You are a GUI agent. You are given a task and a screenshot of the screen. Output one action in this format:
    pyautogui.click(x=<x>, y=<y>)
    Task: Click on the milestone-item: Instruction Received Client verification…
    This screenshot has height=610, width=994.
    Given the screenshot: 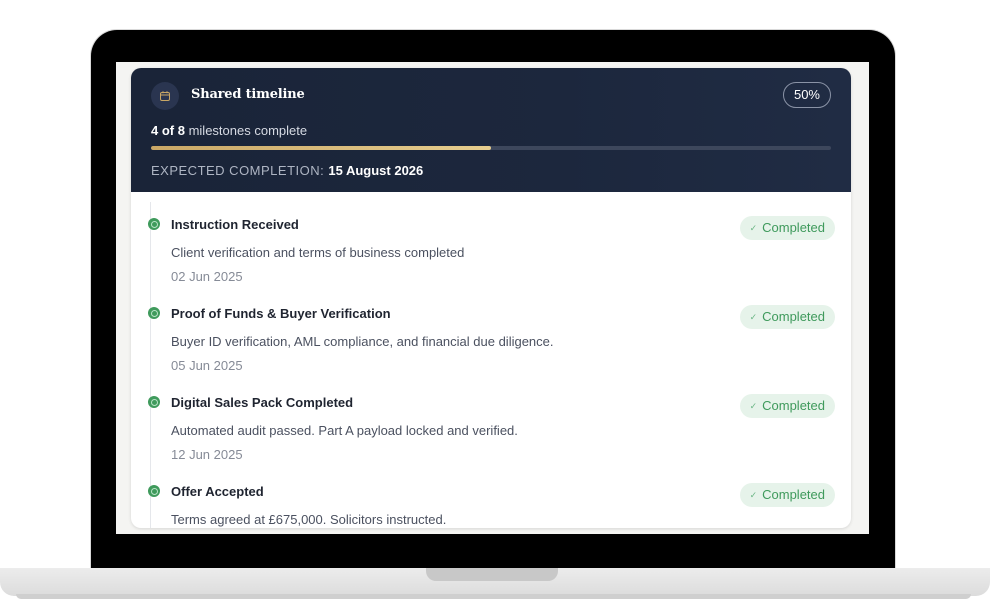 What is the action you would take?
    pyautogui.click(x=491, y=238)
    